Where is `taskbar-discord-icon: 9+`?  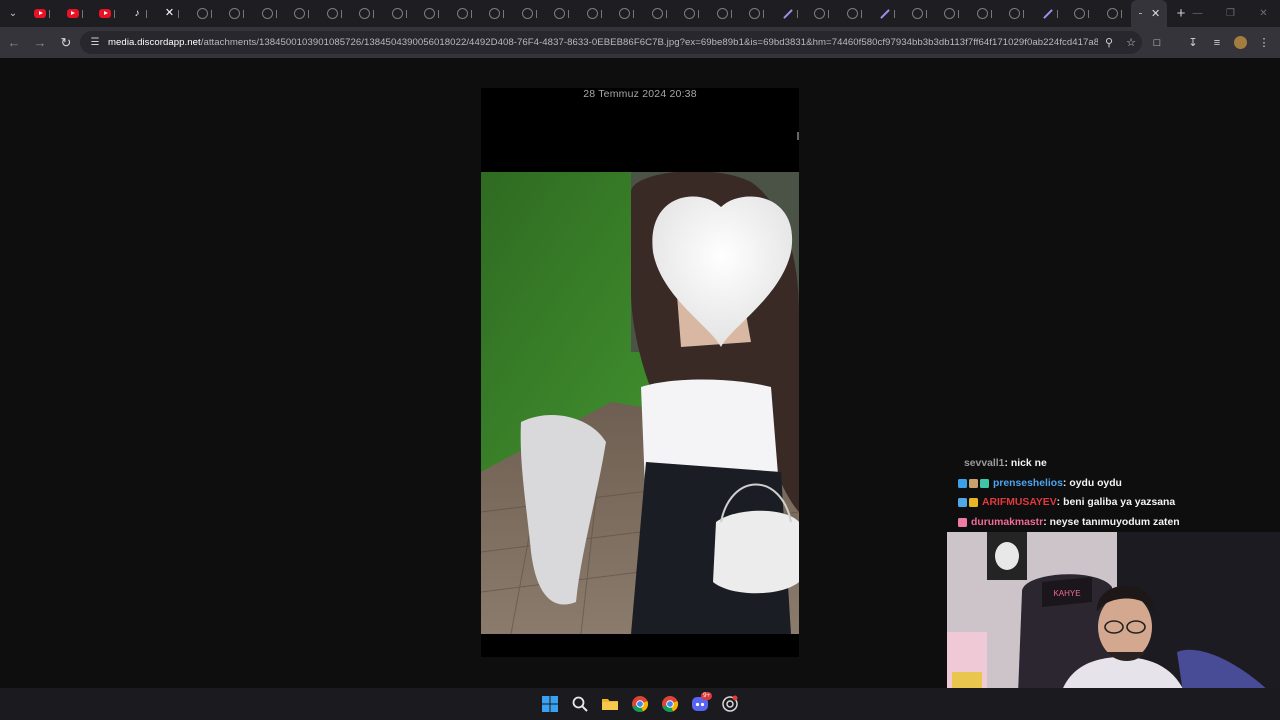 taskbar-discord-icon: 9+ is located at coordinates (700, 704).